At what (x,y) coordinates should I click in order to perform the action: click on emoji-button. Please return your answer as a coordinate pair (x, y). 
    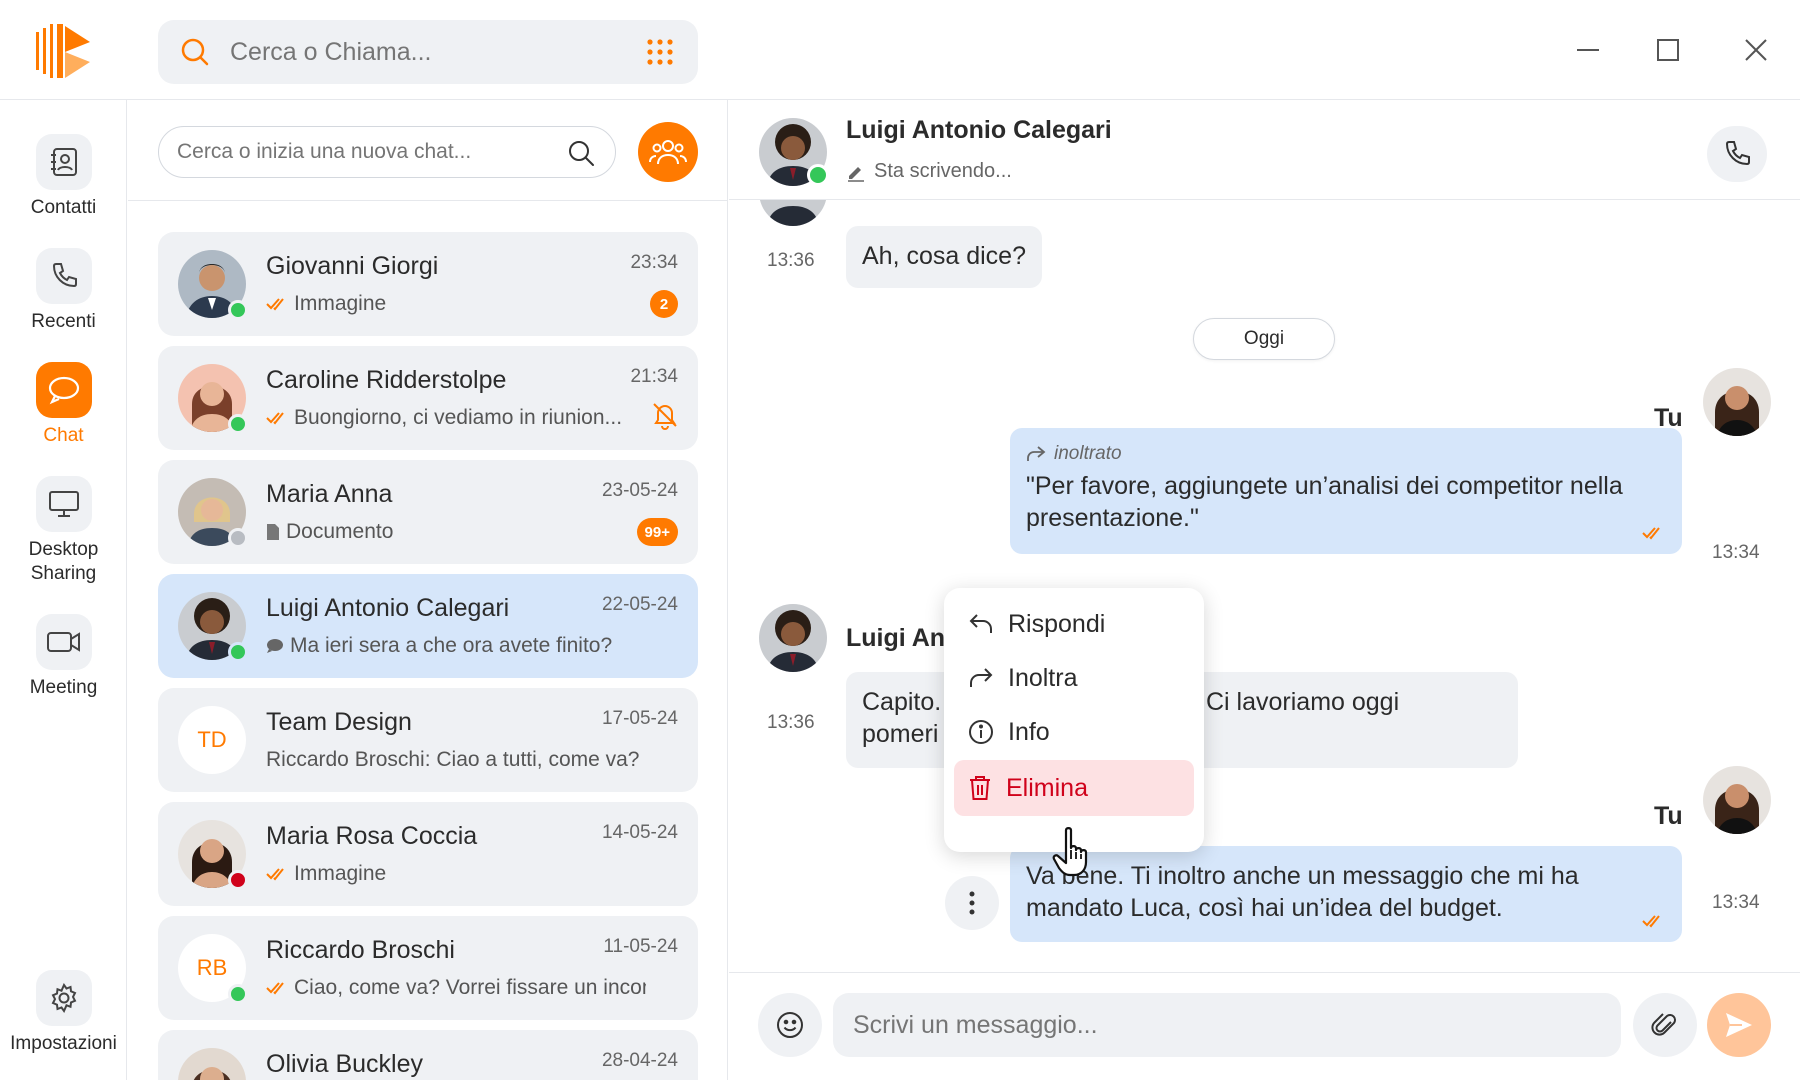
    Looking at the image, I should click on (790, 1025).